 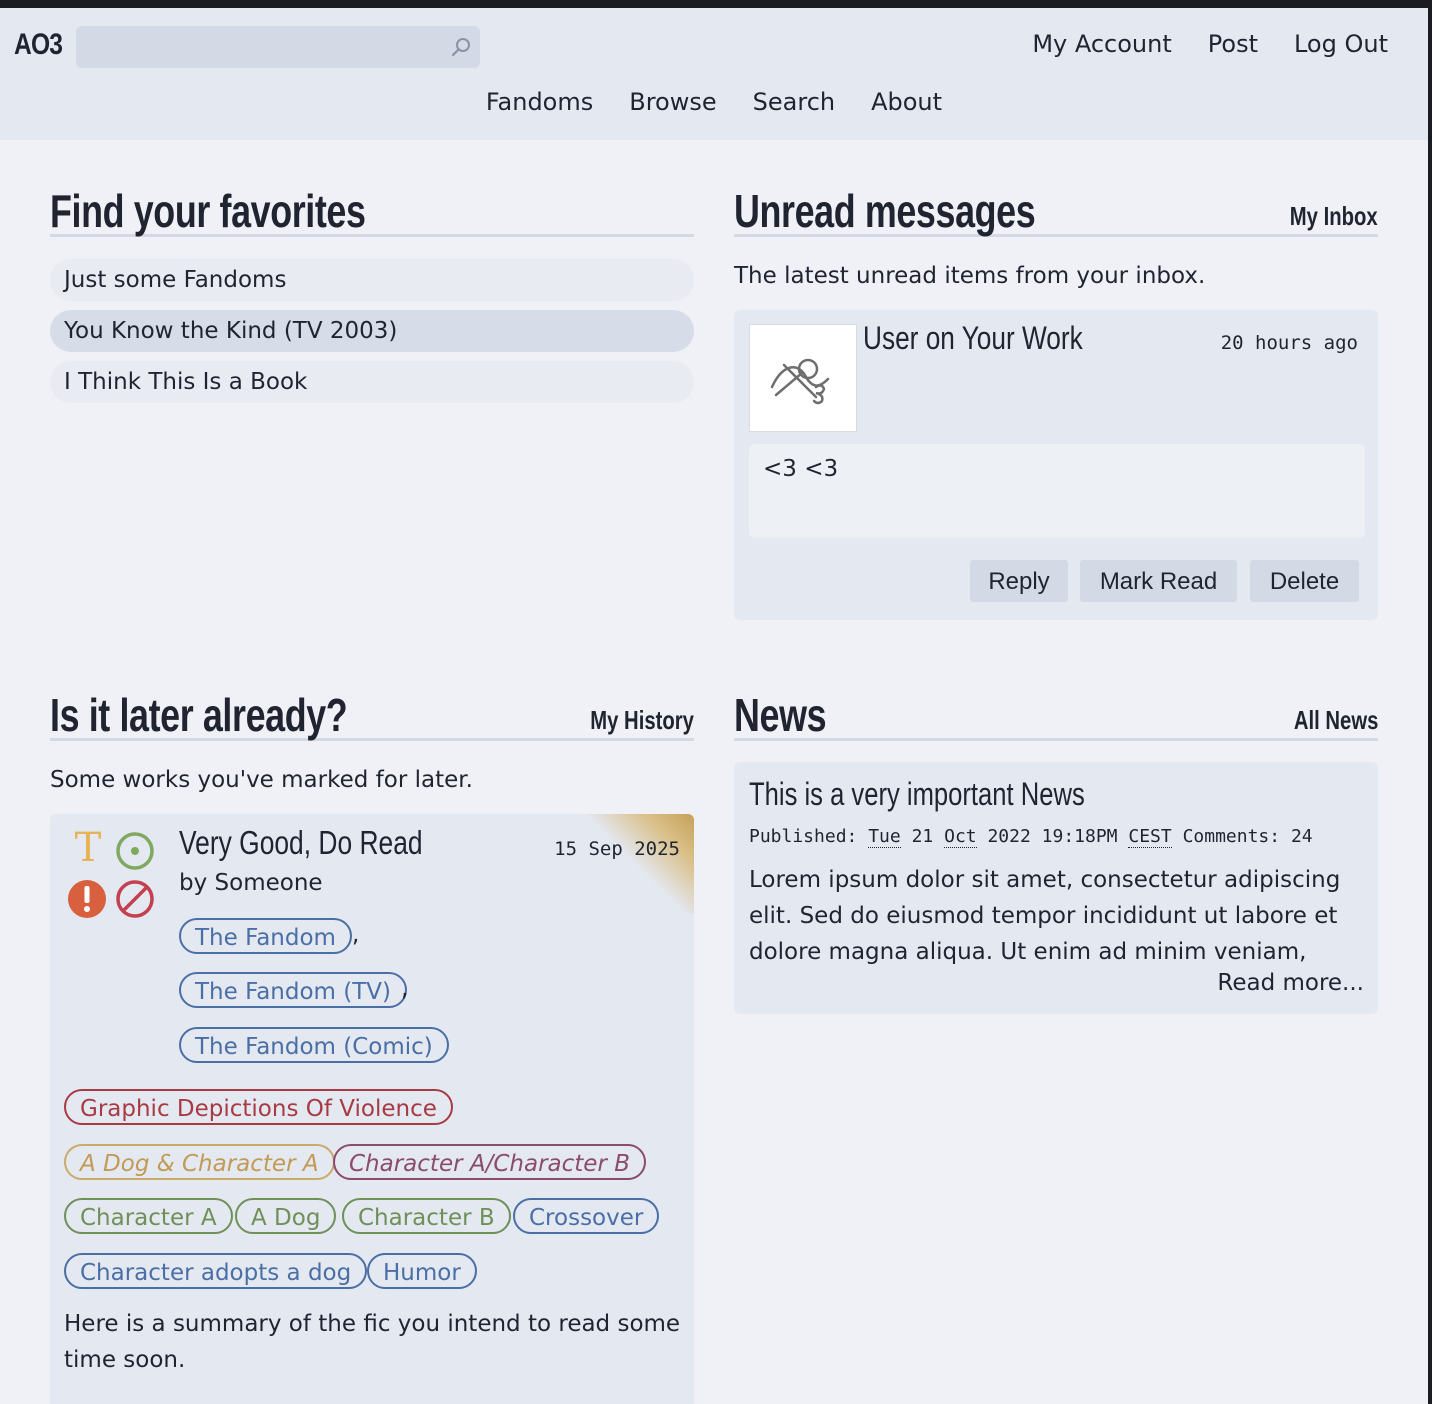 What do you see at coordinates (642, 720) in the screenshot?
I see `my-history-link: My History` at bounding box center [642, 720].